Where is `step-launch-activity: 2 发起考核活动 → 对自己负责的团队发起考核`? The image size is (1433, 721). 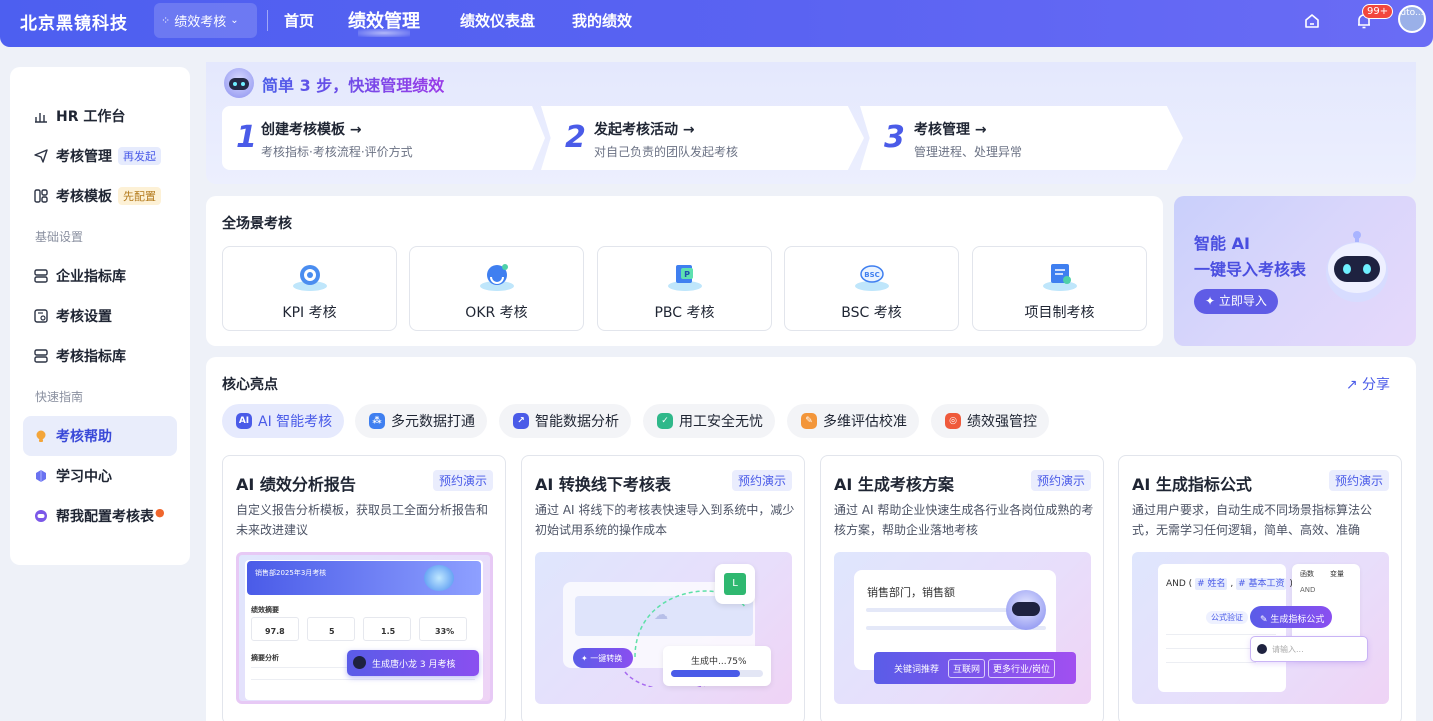 step-launch-activity: 2 发起考核活动 → 对自己负责的团队发起考核 is located at coordinates (702, 138).